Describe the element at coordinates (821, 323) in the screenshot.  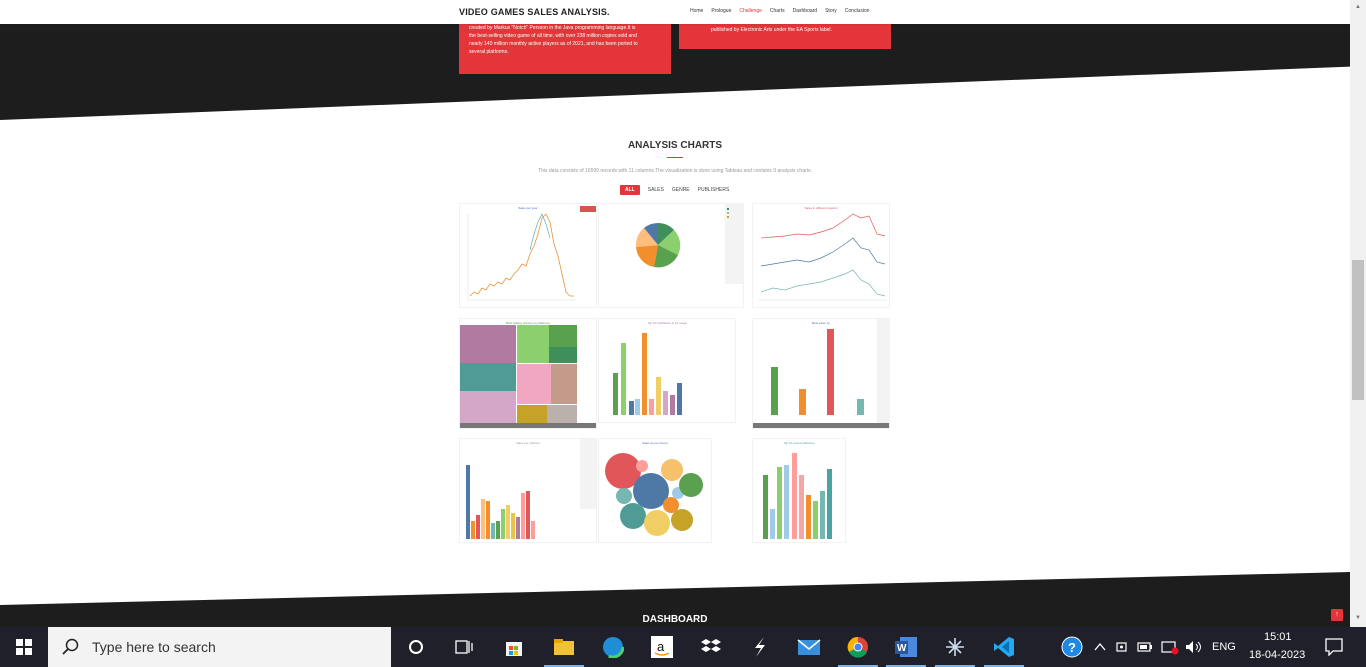
I see `thumbnail-title: Best sales by` at that location.